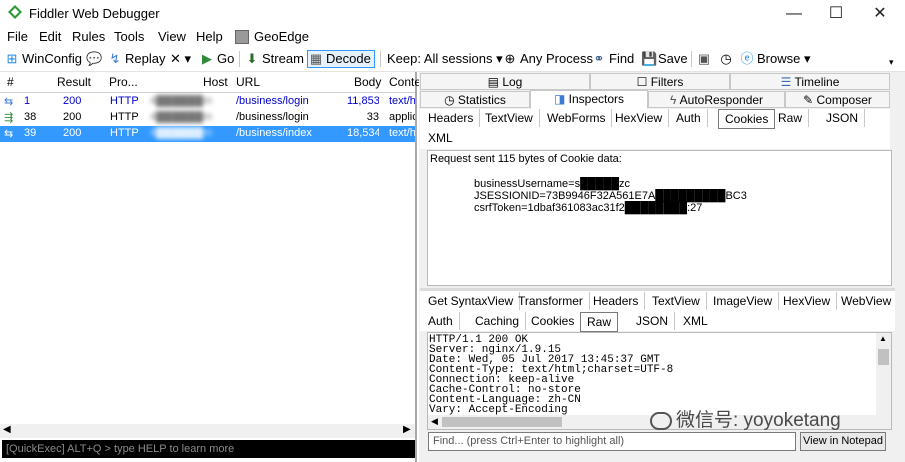  I want to click on resp-tab-auth: Auth, so click(441, 321).